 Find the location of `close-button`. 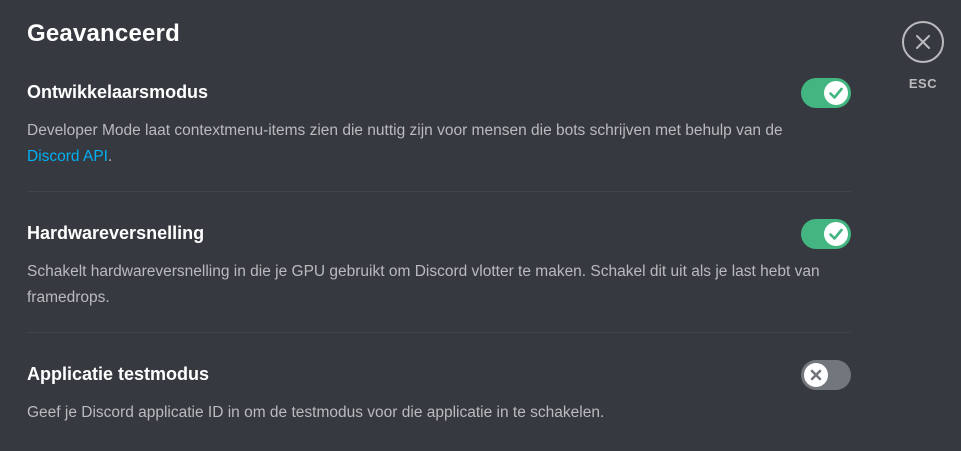

close-button is located at coordinates (923, 42).